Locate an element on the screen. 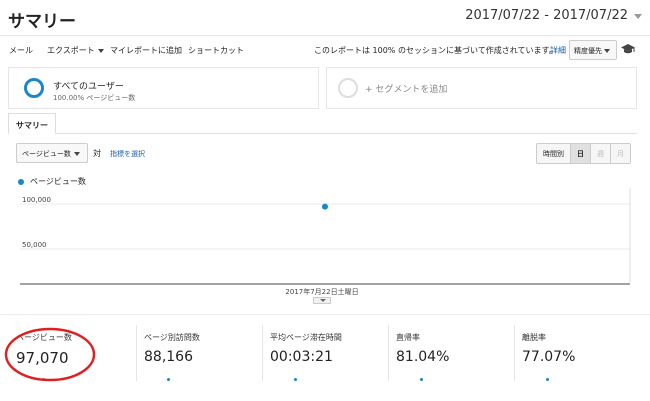 The width and height of the screenshot is (650, 401). metric-label: 離脱率 is located at coordinates (534, 337).